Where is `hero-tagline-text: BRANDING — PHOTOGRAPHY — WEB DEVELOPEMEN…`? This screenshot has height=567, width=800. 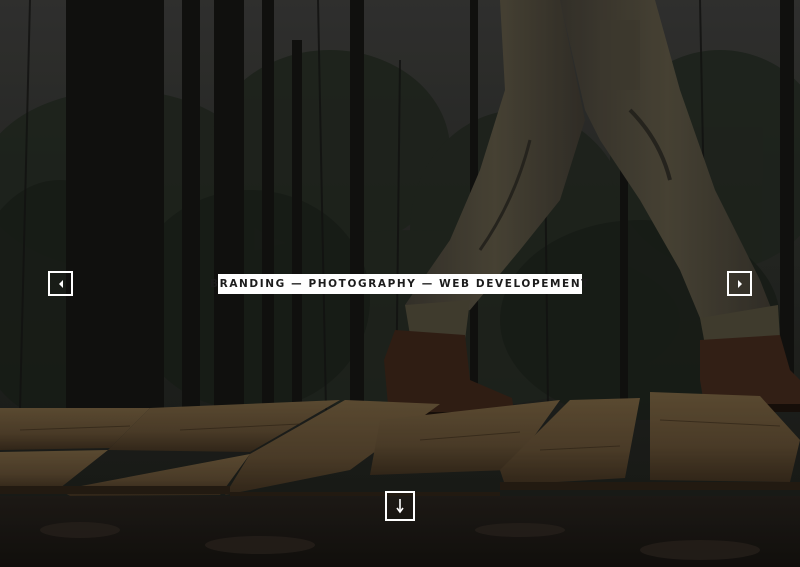
hero-tagline-text: BRANDING — PHOTOGRAPHY — WEB DEVELOPEMEN… is located at coordinates (400, 284).